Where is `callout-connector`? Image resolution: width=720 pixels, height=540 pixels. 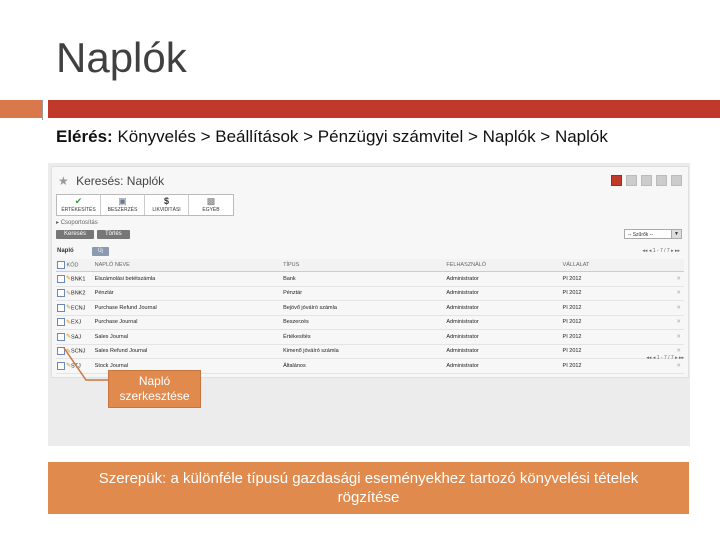
callout-connector is located at coordinates (85, 364).